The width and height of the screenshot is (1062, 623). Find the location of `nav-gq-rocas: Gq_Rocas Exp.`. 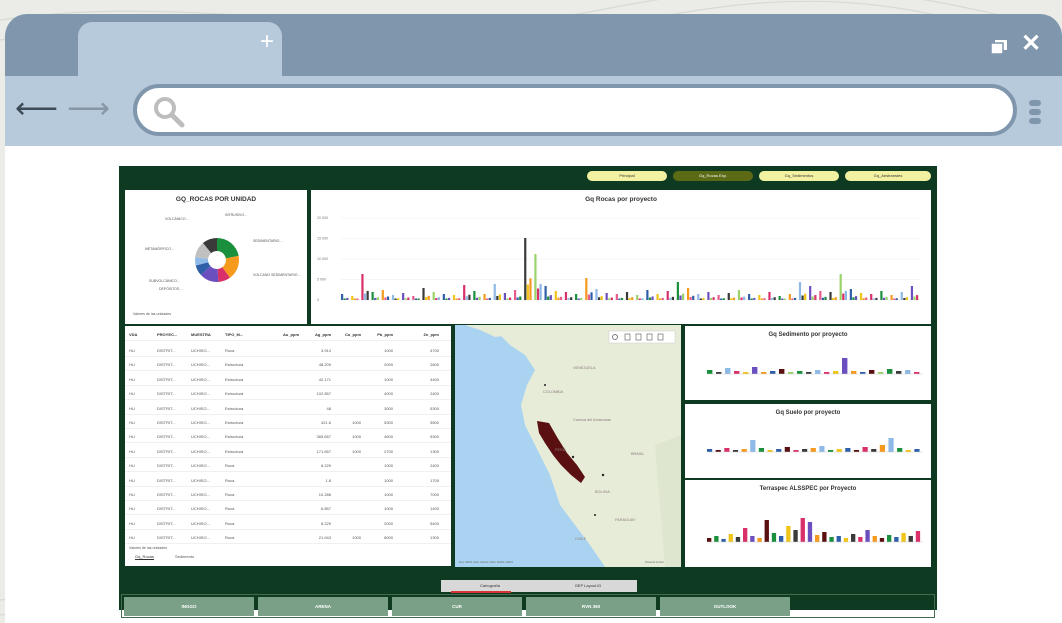

nav-gq-rocas: Gq_Rocas Exp. is located at coordinates (713, 176).